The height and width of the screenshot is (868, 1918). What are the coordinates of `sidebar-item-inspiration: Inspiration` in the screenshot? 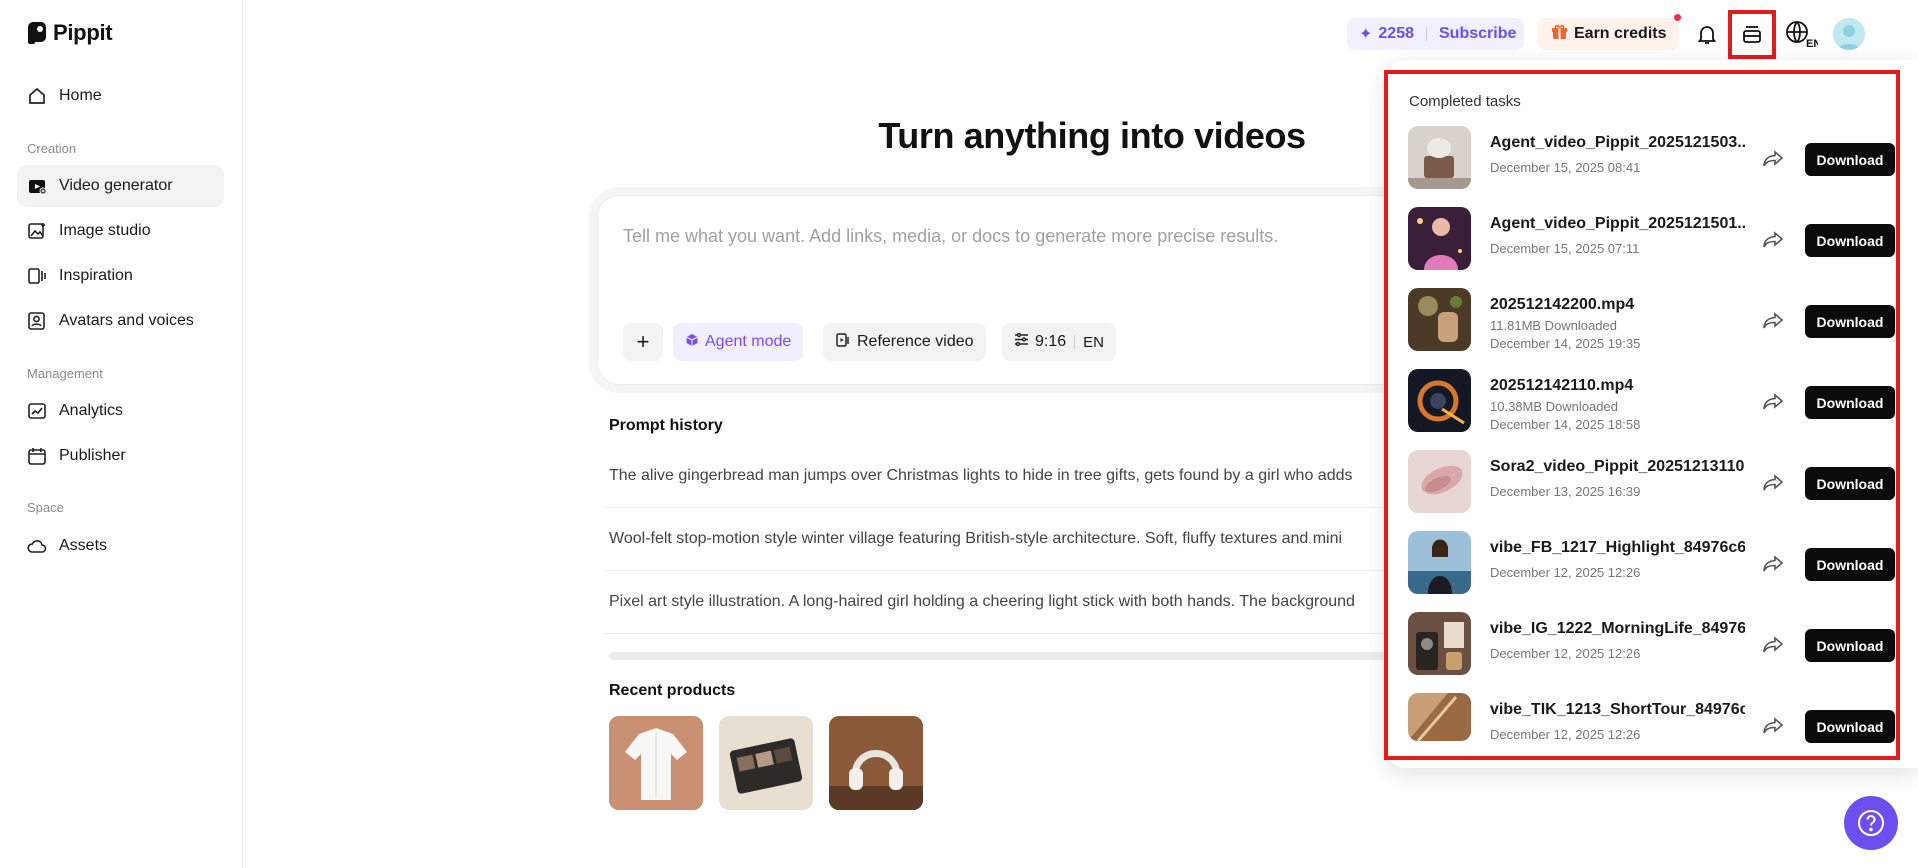 It's located at (120, 276).